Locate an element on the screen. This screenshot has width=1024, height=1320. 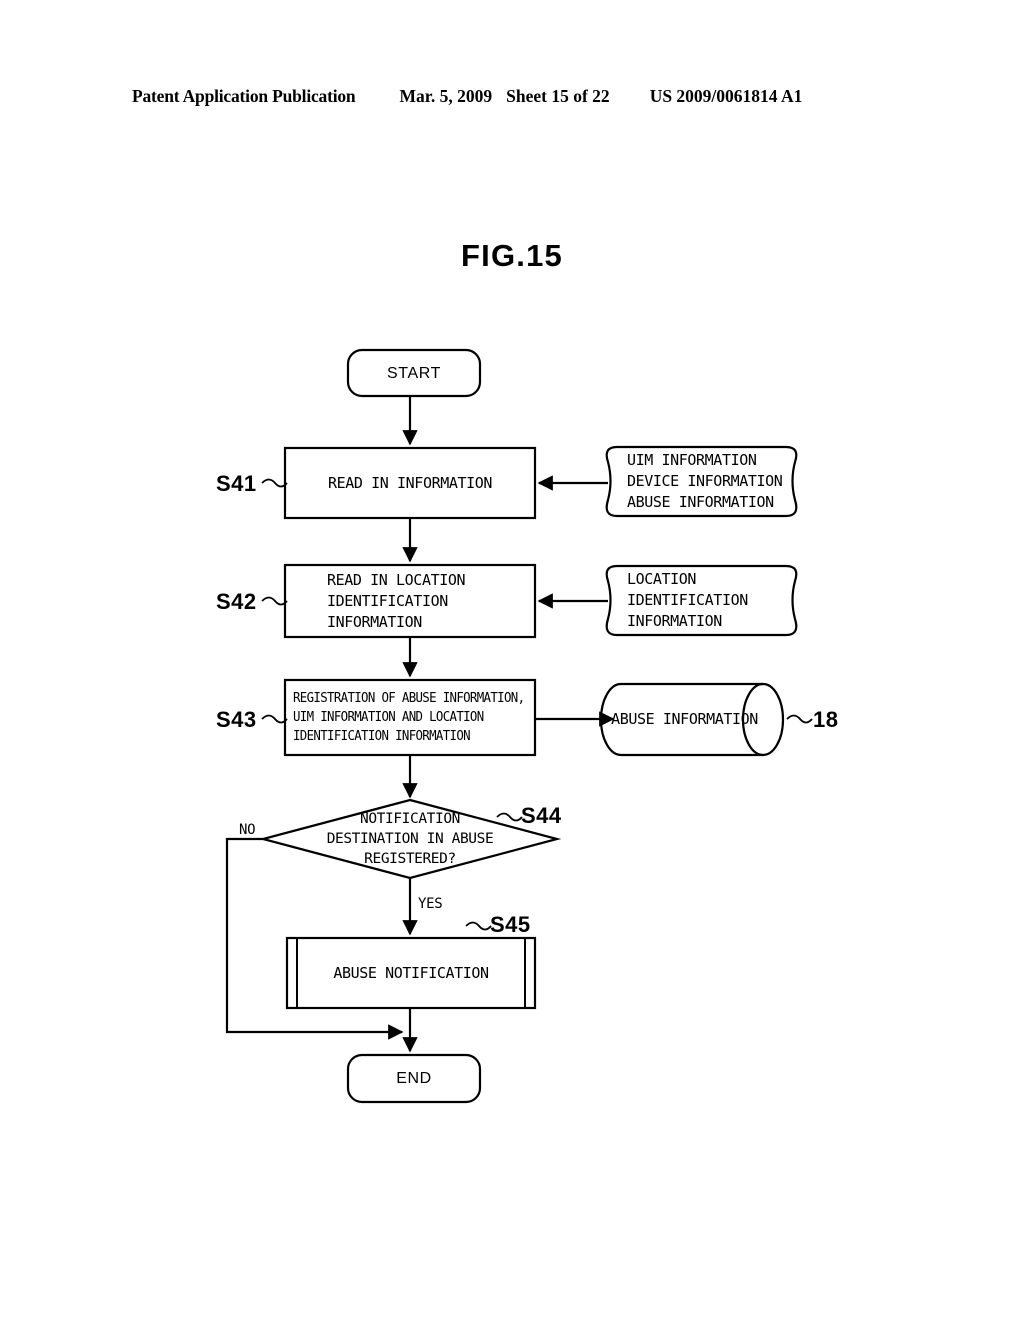
database-reference-leader is located at coordinates (799, 719).